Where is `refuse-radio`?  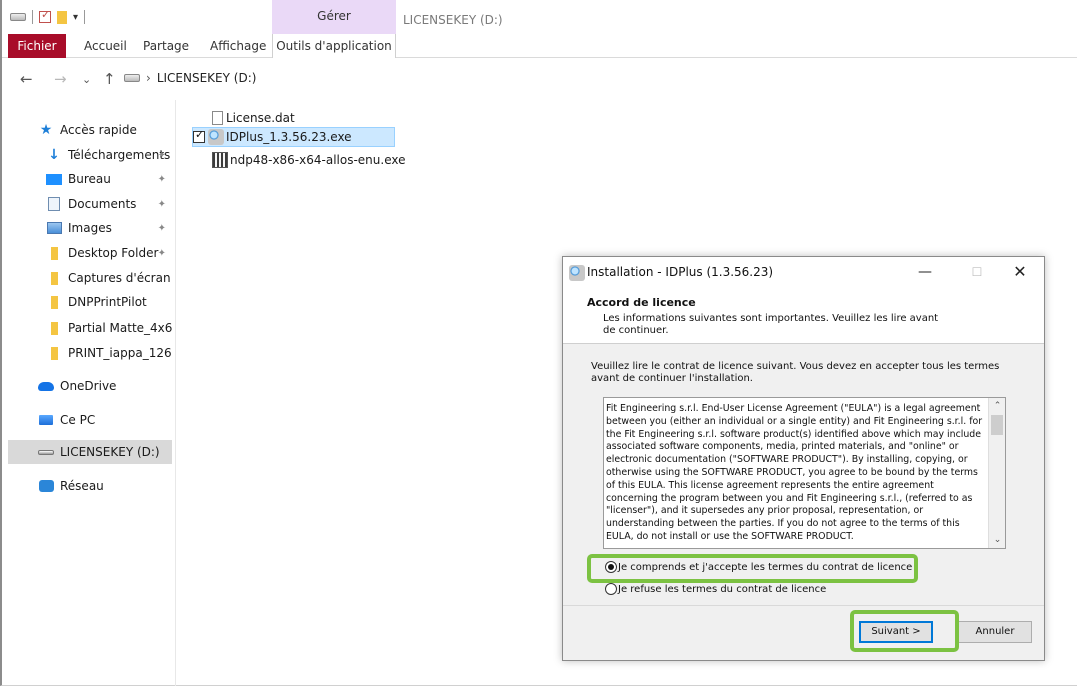
refuse-radio is located at coordinates (611, 589).